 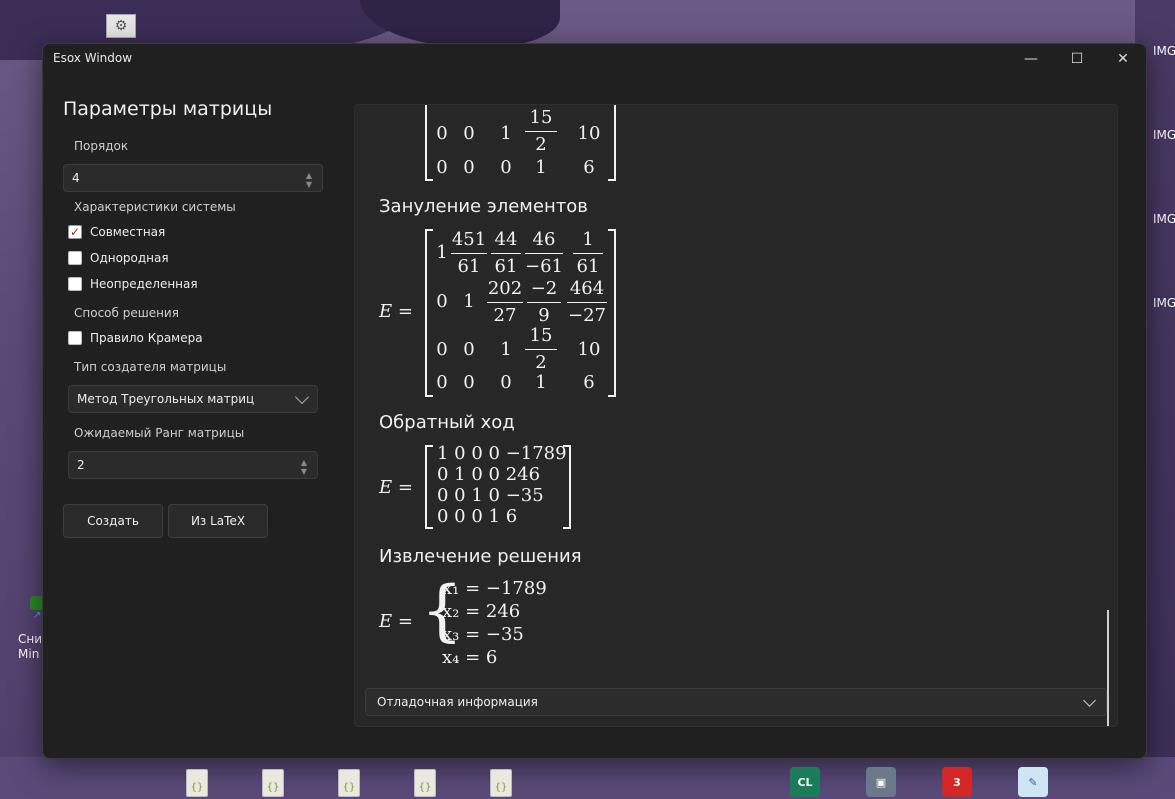 What do you see at coordinates (457, 702) in the screenshot?
I see `debug-label: Отладочная информация` at bounding box center [457, 702].